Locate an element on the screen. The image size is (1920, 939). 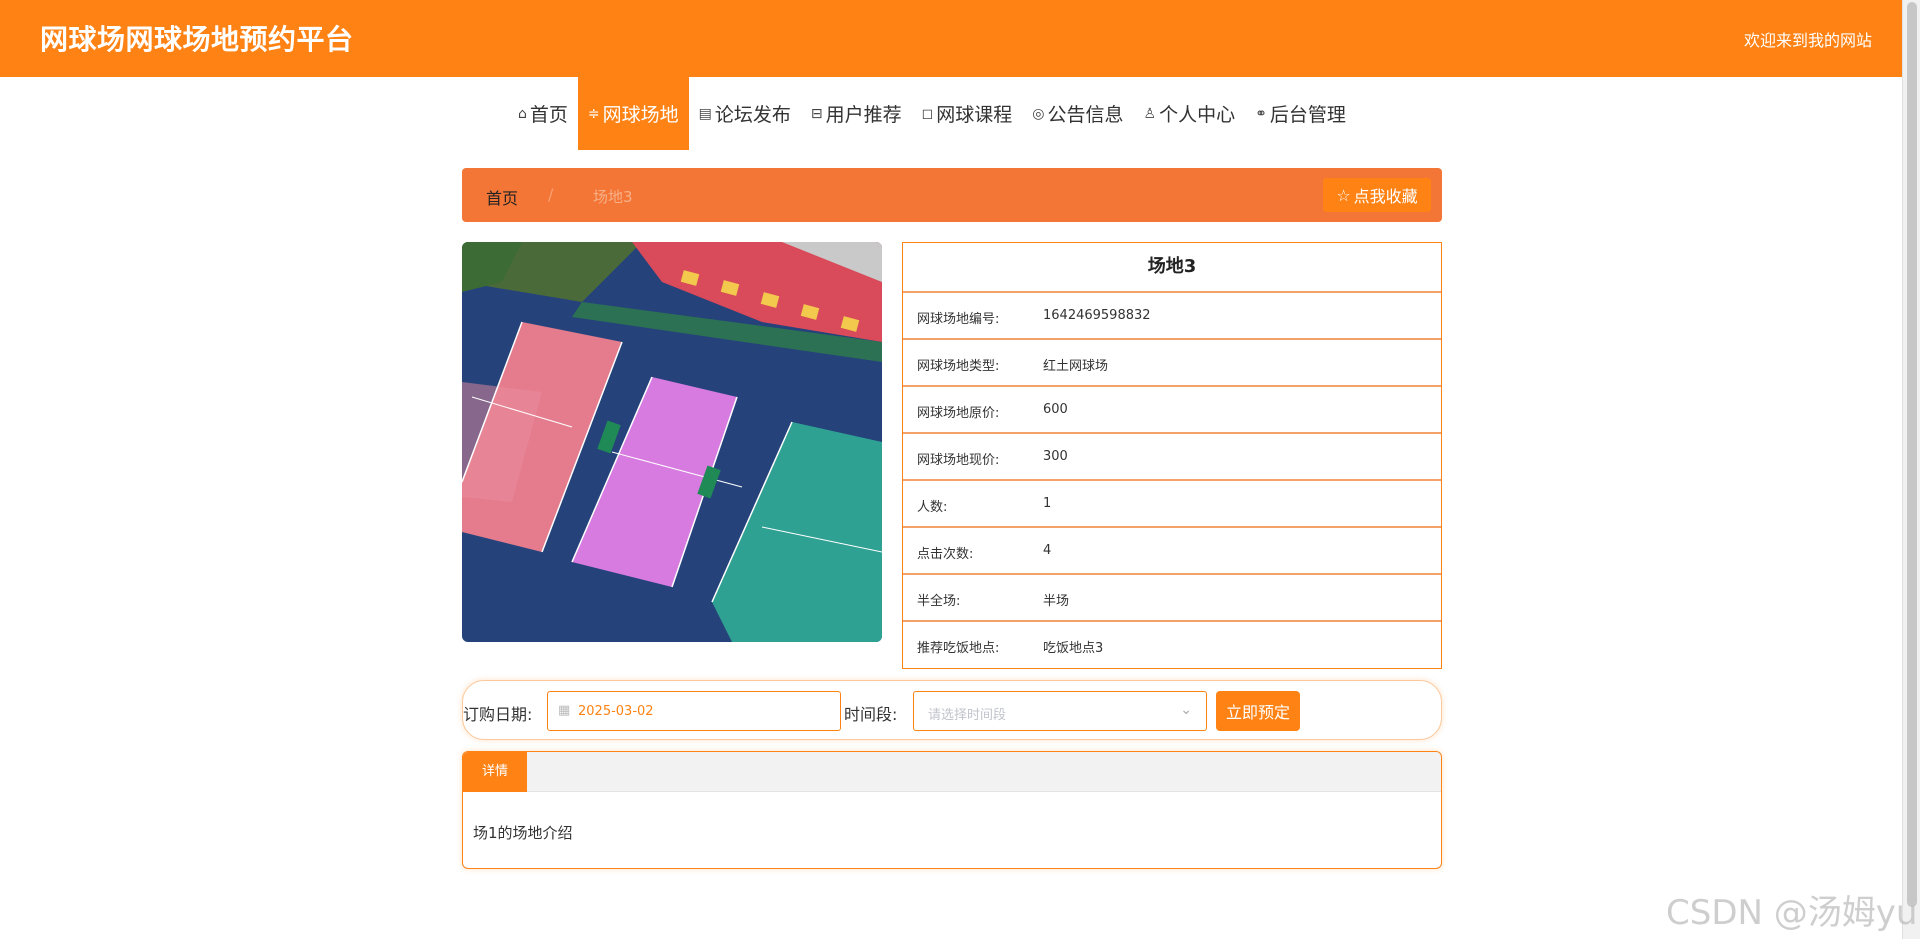
nav-item-recommend: ⊟ 用户推荐 is located at coordinates (856, 113).